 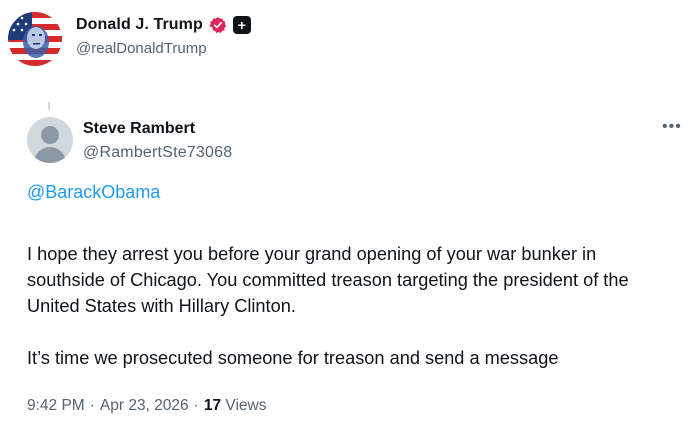 I want to click on views-count: 17, so click(x=212, y=405).